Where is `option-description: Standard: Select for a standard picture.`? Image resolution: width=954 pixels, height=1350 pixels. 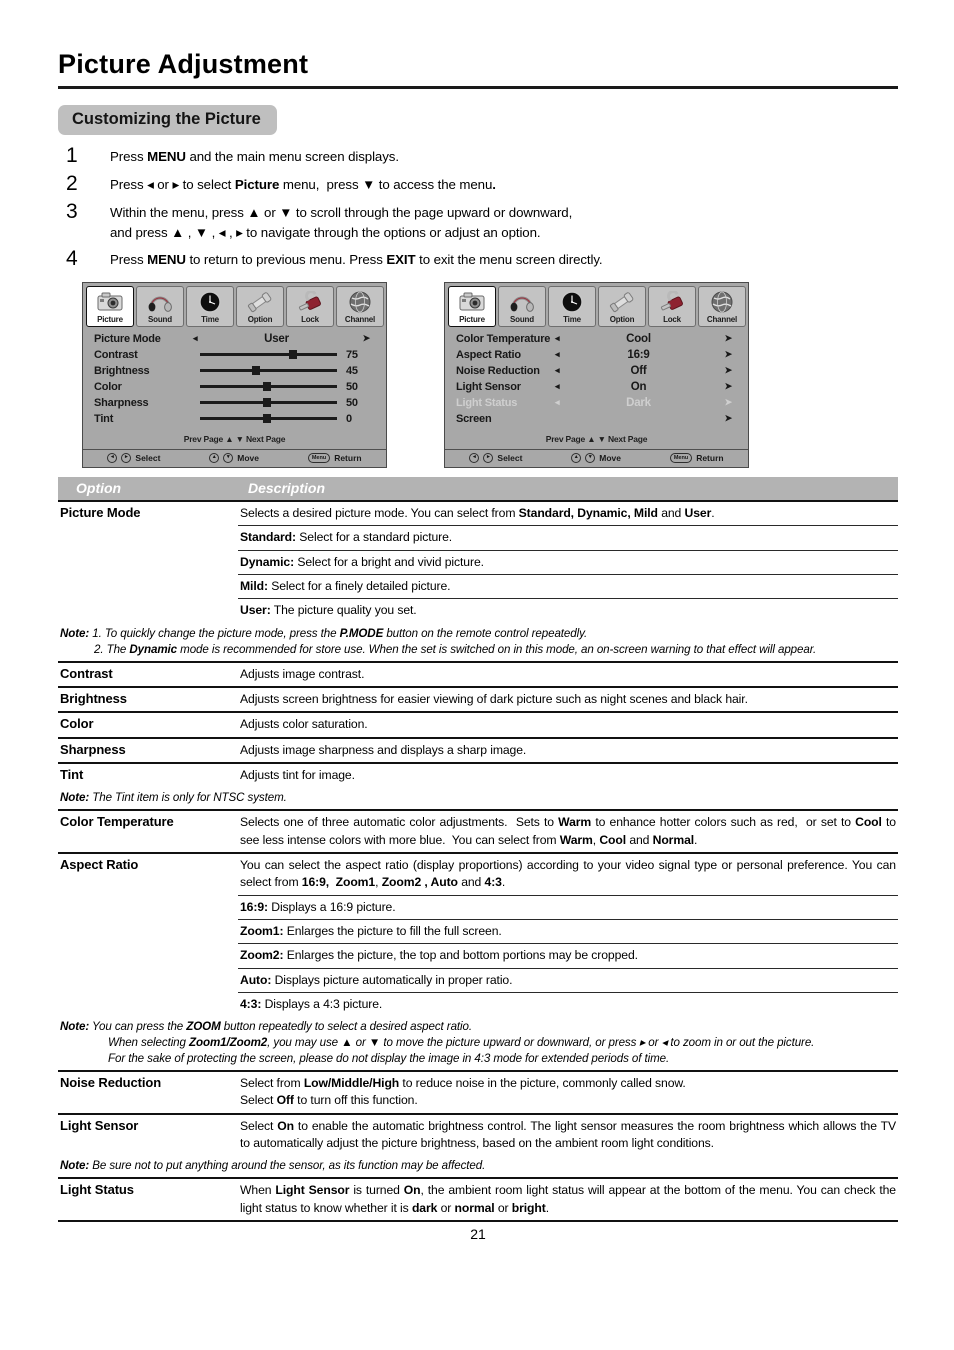 option-description: Standard: Select for a standard picture. is located at coordinates (568, 538).